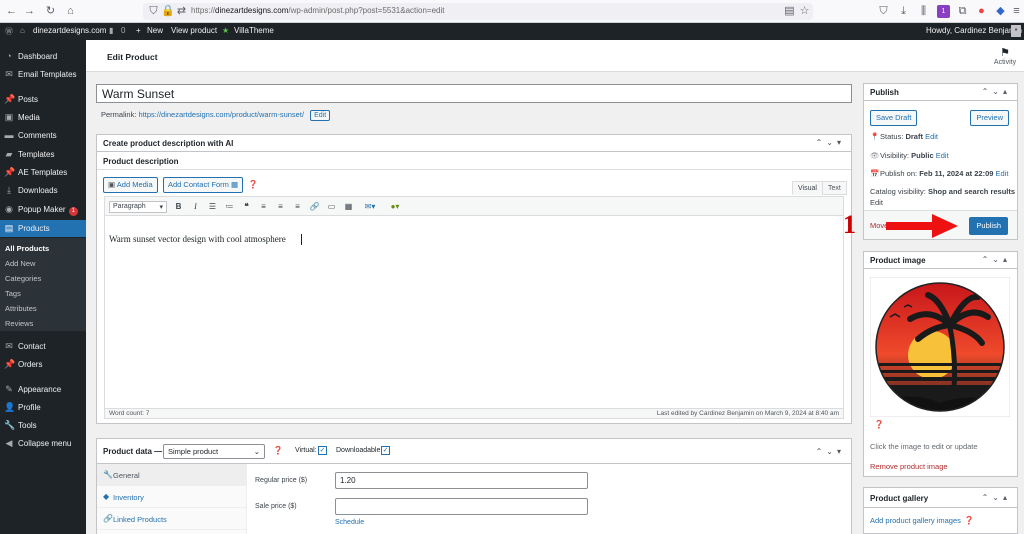 This screenshot has height=534, width=1024. Describe the element at coordinates (43, 117) in the screenshot. I see `sidebar-item-media: ▣ Media` at that location.